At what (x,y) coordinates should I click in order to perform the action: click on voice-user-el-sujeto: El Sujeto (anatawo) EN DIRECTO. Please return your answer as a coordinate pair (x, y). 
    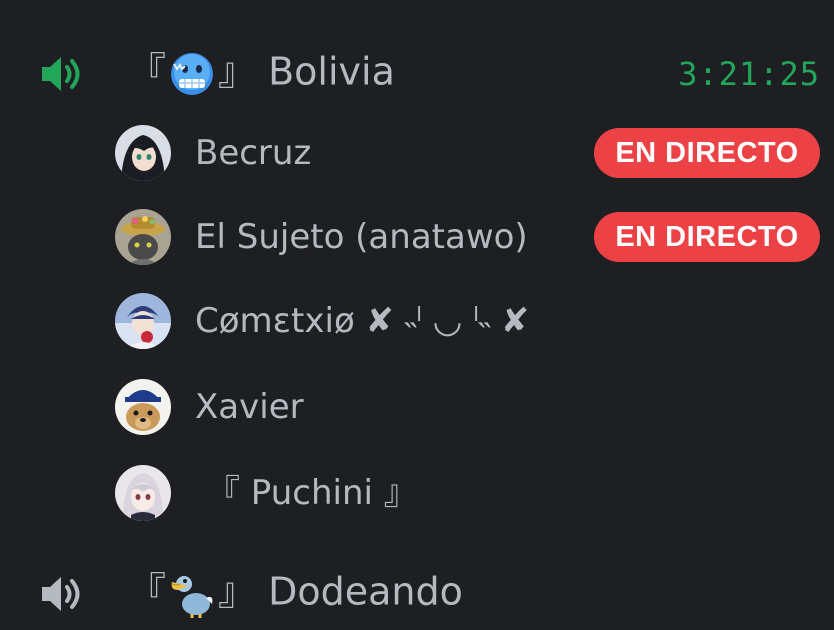
    Looking at the image, I should click on (417, 237).